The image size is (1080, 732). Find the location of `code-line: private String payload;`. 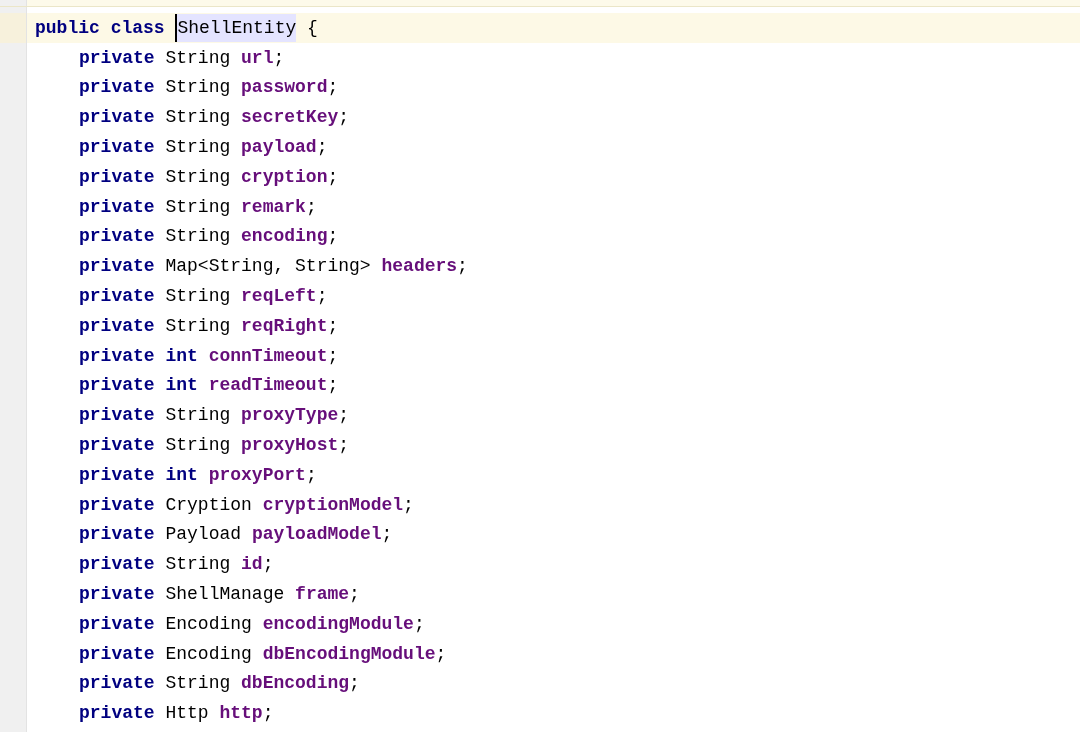

code-line: private String payload; is located at coordinates (203, 147).